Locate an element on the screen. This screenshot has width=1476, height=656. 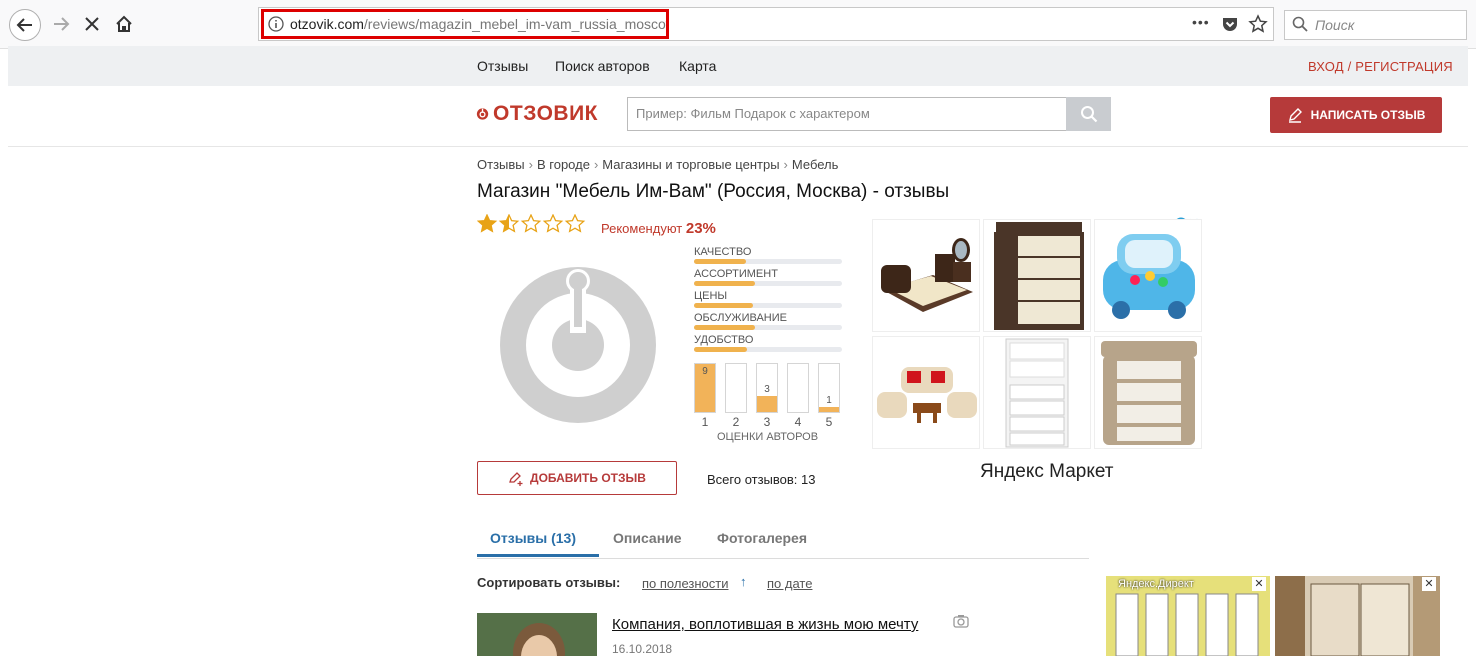
histogram-count: 1 is located at coordinates (829, 400).